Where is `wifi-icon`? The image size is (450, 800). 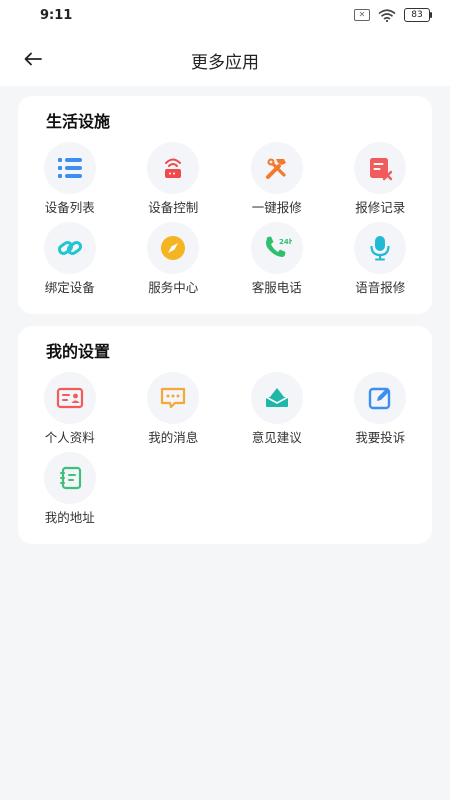
wifi-icon is located at coordinates (387, 15).